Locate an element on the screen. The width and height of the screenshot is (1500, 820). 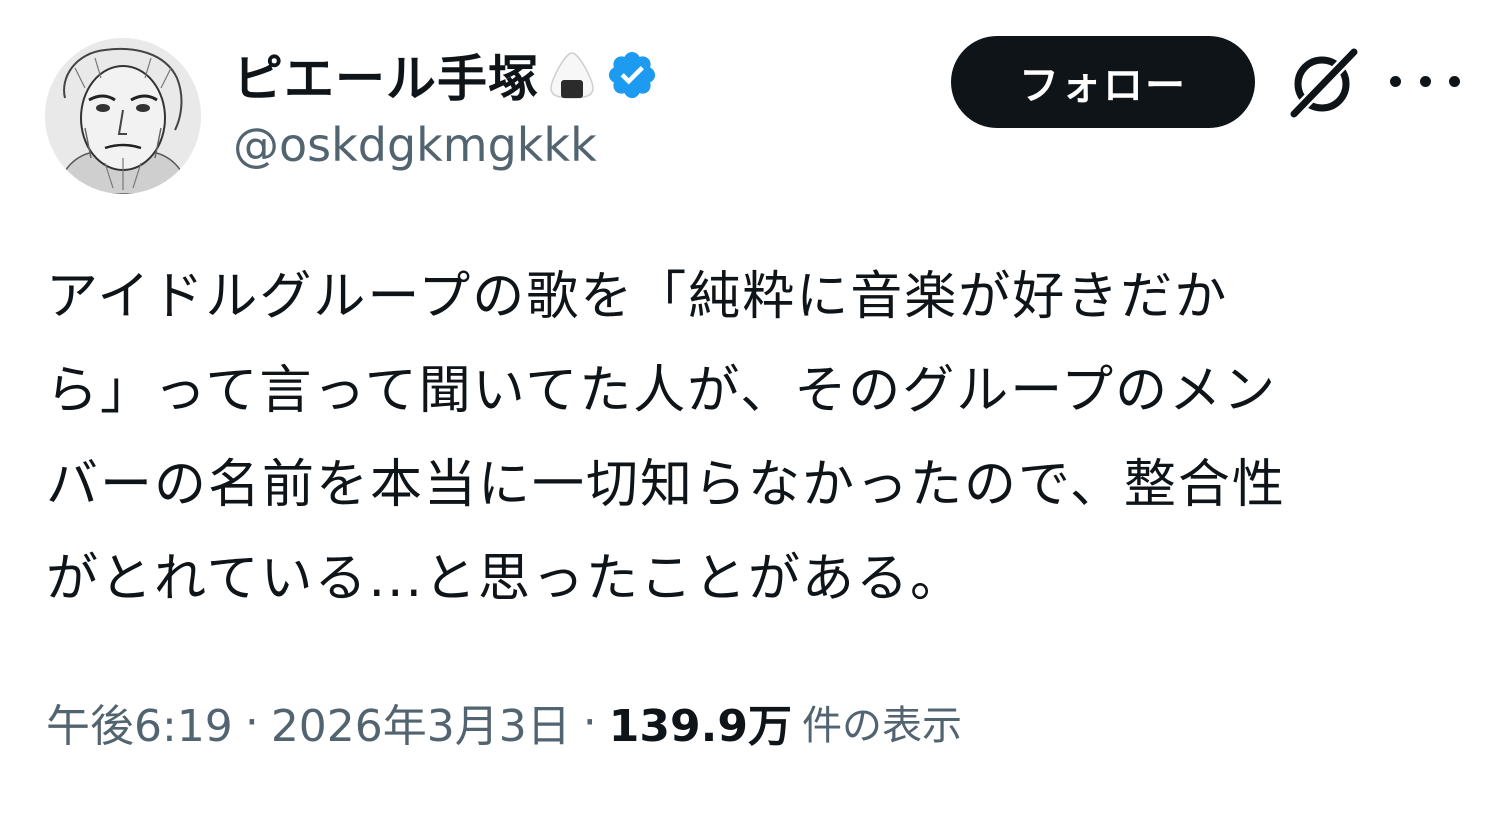
more-icon is located at coordinates (1425, 81).